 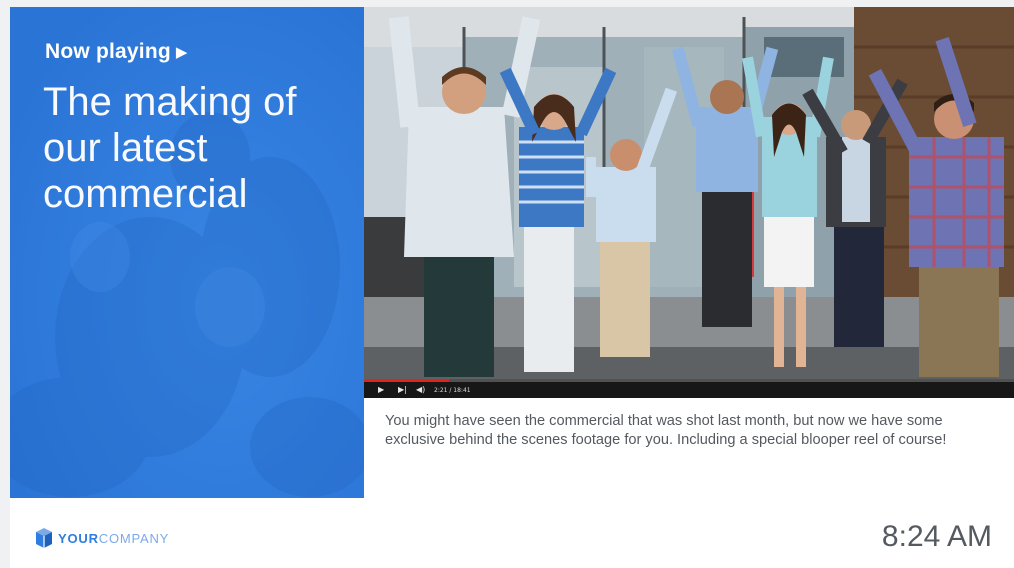 I want to click on volume-icon: ◀), so click(x=420, y=390).